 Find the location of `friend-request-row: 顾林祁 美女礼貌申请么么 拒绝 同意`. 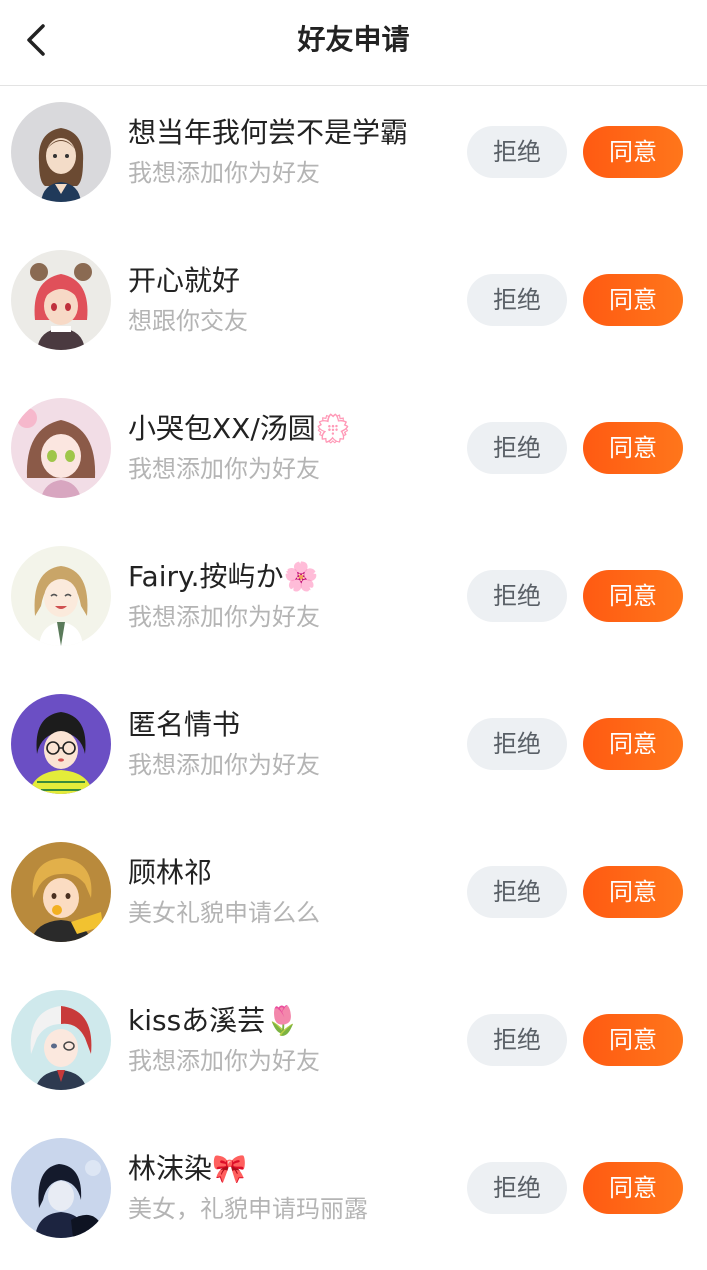

friend-request-row: 顾林祁 美女礼貌申请么么 拒绝 同意 is located at coordinates (353, 900).